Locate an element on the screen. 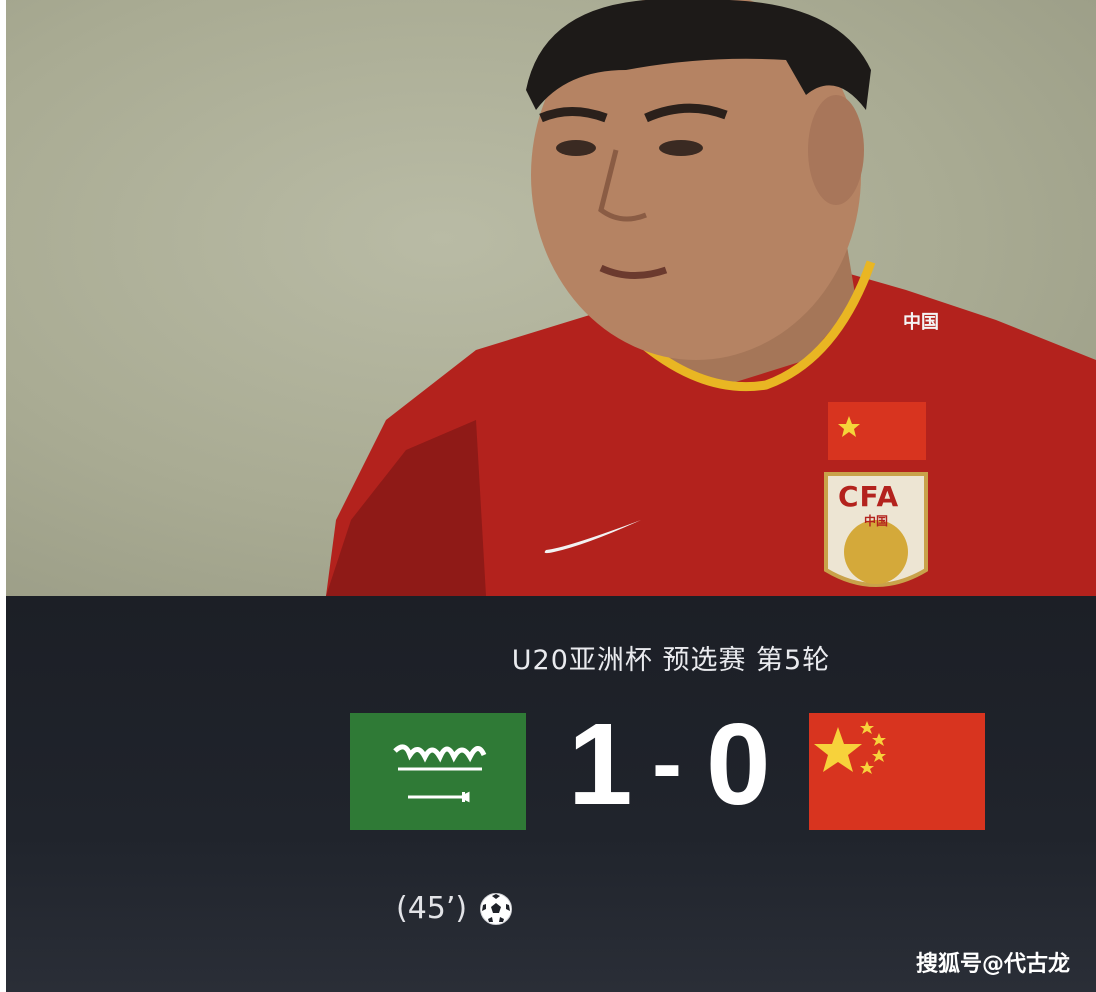  saudi-arabia-flag is located at coordinates (438, 771).